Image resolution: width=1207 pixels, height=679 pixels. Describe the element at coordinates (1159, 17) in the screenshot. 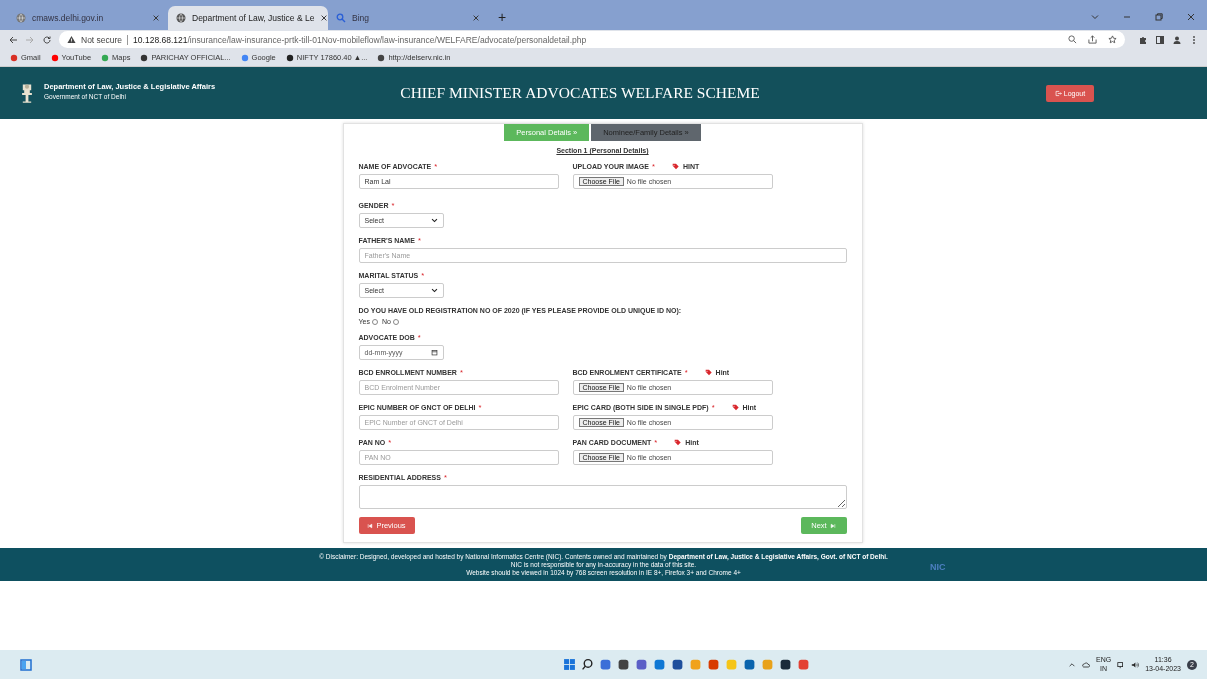

I see `restore-icon` at that location.